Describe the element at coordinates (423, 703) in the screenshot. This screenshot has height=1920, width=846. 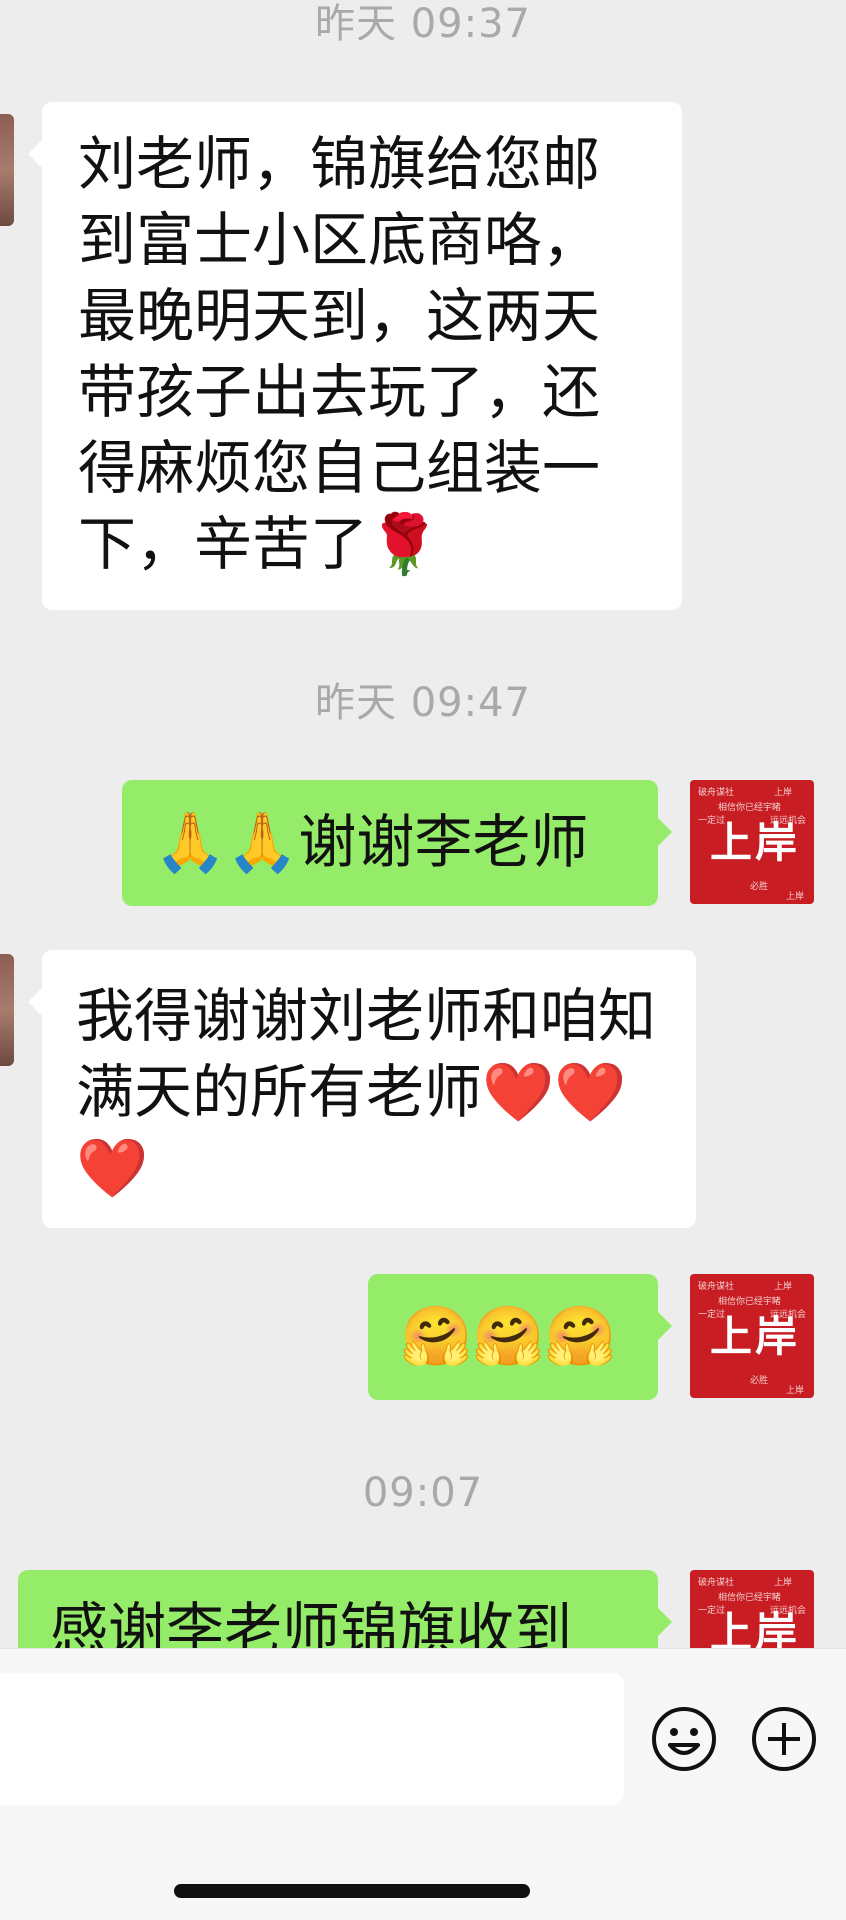
I see `message-timestamp: 昨天 09:47` at that location.